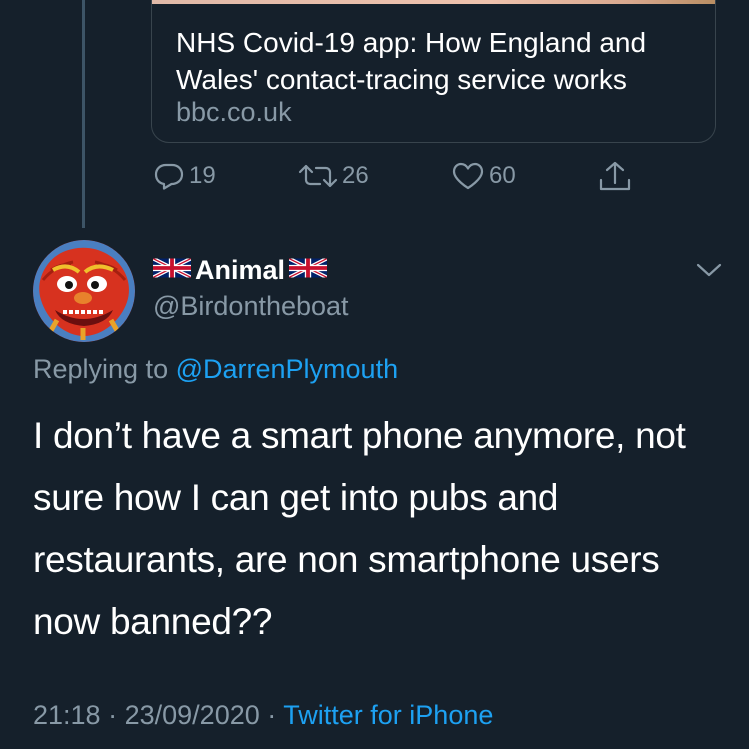 The height and width of the screenshot is (749, 749). What do you see at coordinates (318, 176) in the screenshot?
I see `retweet-icon` at bounding box center [318, 176].